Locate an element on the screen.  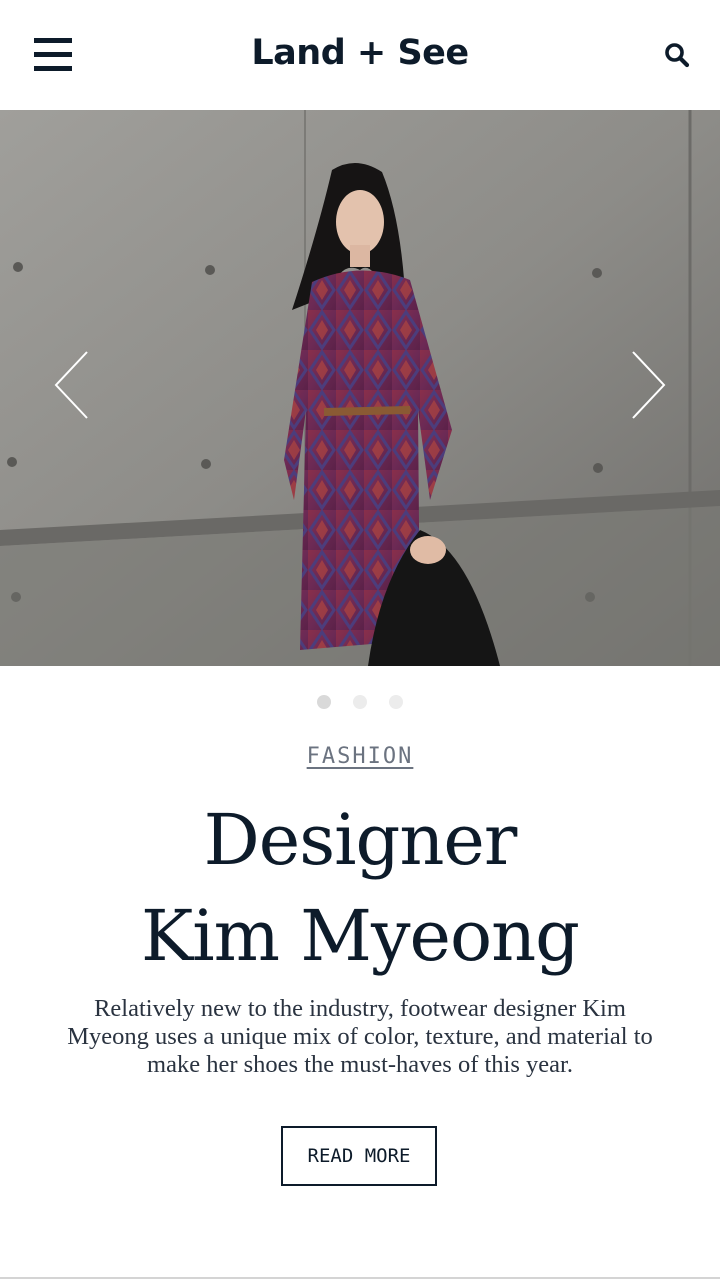
read-more-button: READ MORE is located at coordinates (359, 1156).